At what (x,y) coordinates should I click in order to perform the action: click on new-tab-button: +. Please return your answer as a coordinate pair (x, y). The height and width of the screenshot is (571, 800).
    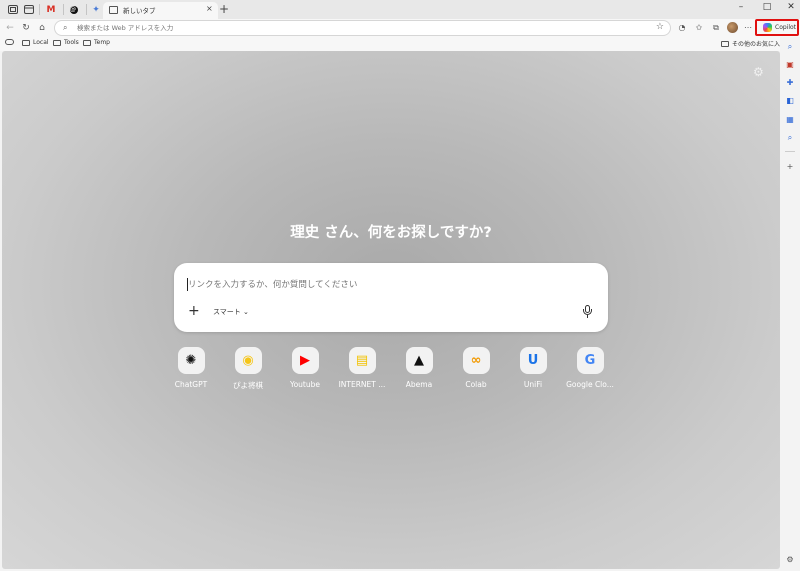
    Looking at the image, I should click on (224, 9).